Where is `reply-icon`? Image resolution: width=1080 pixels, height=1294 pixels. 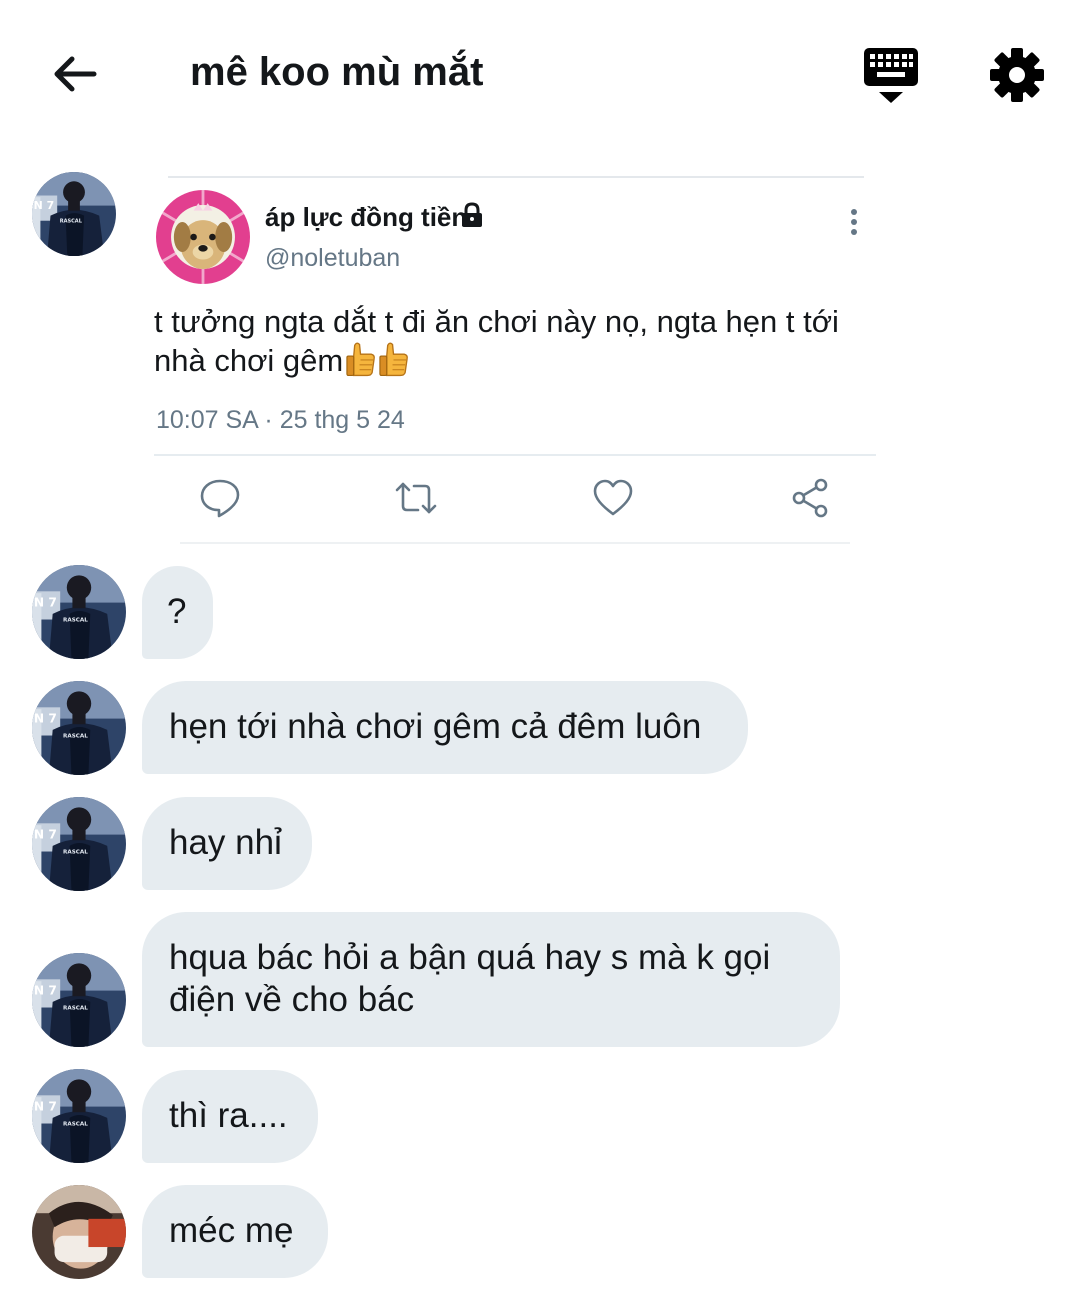 reply-icon is located at coordinates (220, 498).